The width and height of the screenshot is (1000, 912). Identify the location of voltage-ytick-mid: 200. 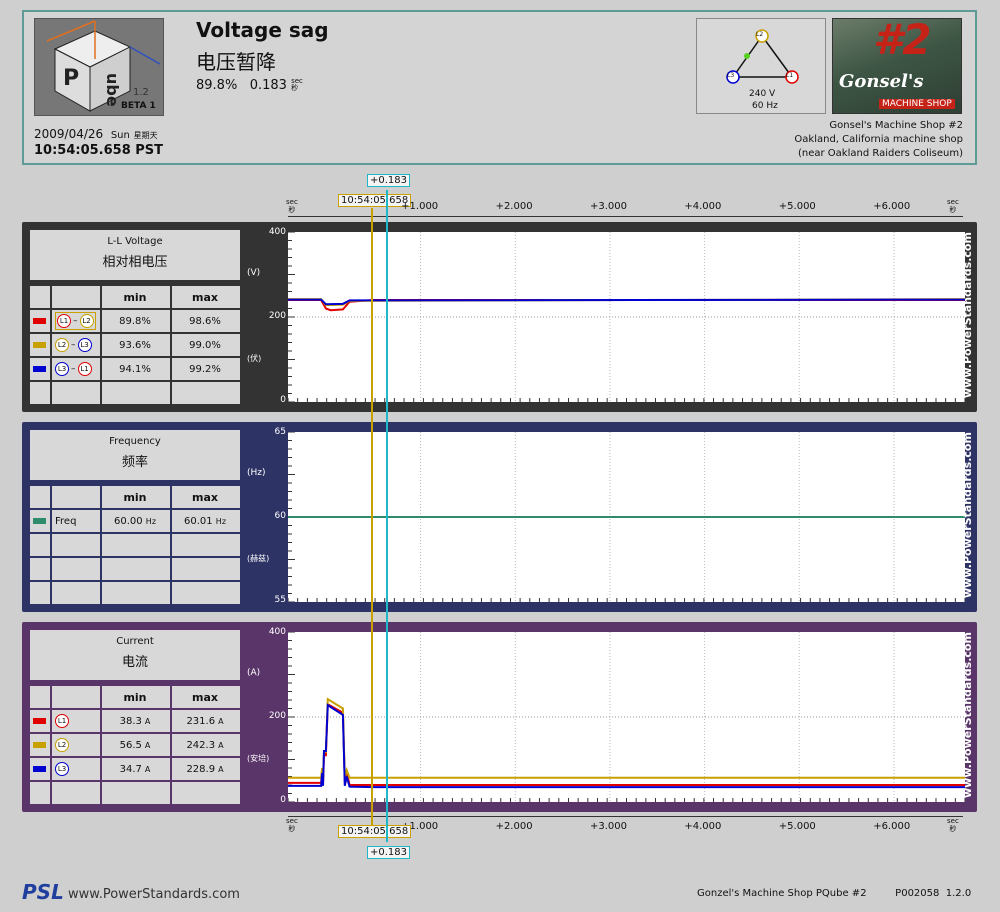
(277, 316).